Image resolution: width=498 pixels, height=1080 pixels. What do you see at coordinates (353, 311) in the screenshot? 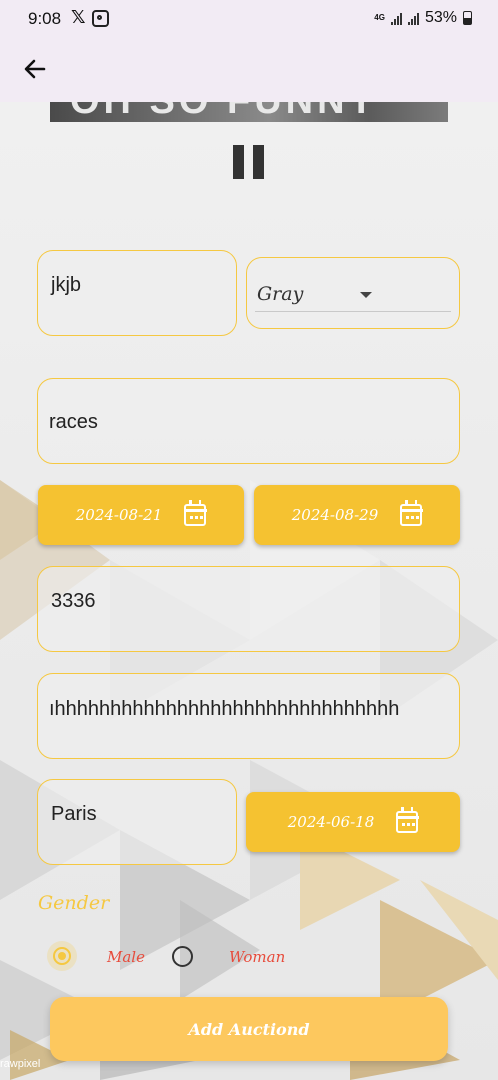
I see `dropdown-underline` at bounding box center [353, 311].